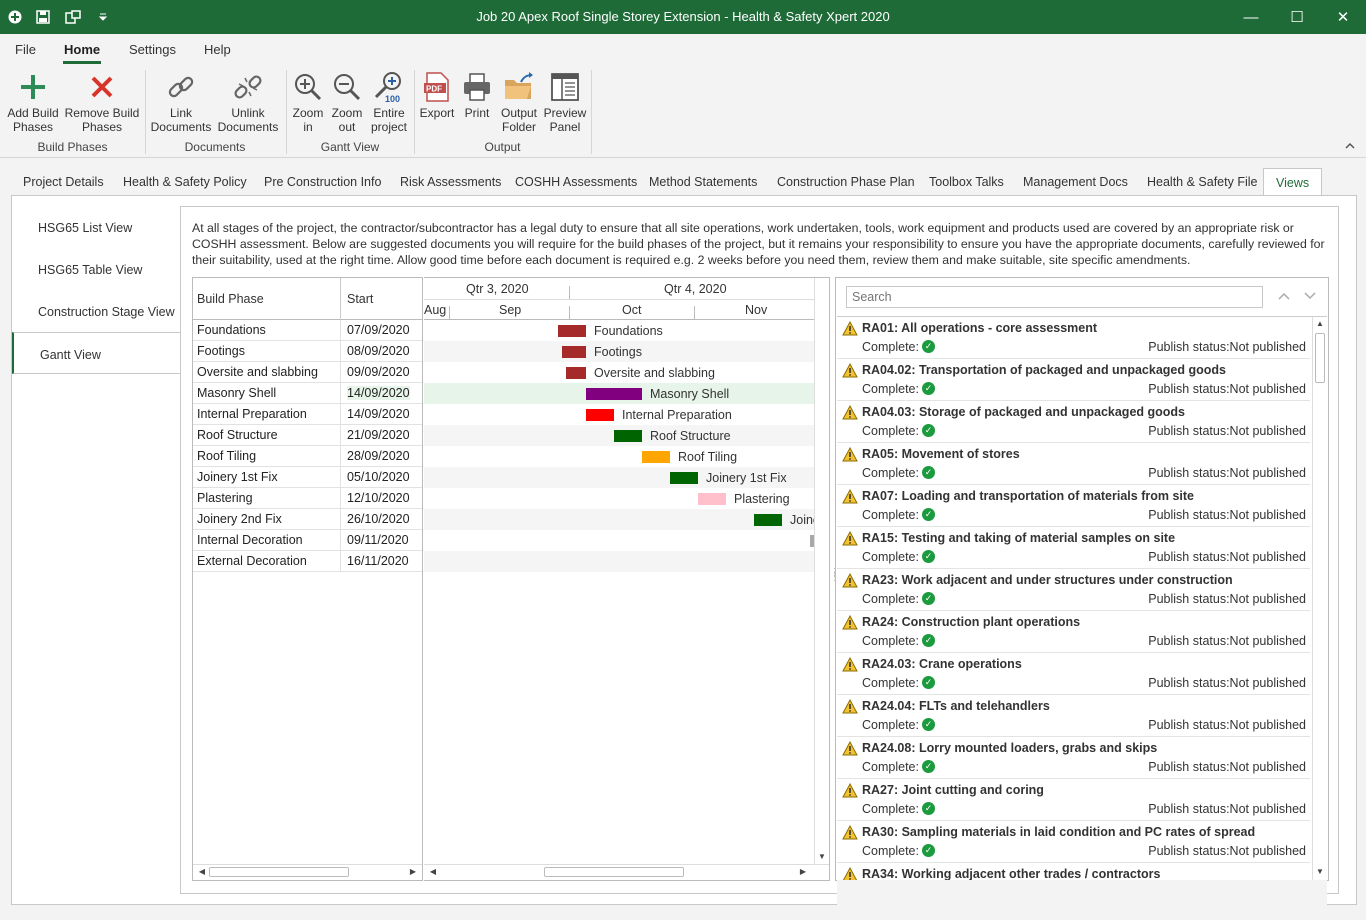 This screenshot has width=1366, height=920. Describe the element at coordinates (96, 311) in the screenshot. I see `nav-construction-stage-view: Construction Stage View` at that location.